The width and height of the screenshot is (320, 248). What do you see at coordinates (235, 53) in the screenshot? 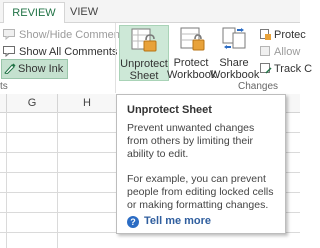
I see `share-workbook-button: Share Workbook` at bounding box center [235, 53].